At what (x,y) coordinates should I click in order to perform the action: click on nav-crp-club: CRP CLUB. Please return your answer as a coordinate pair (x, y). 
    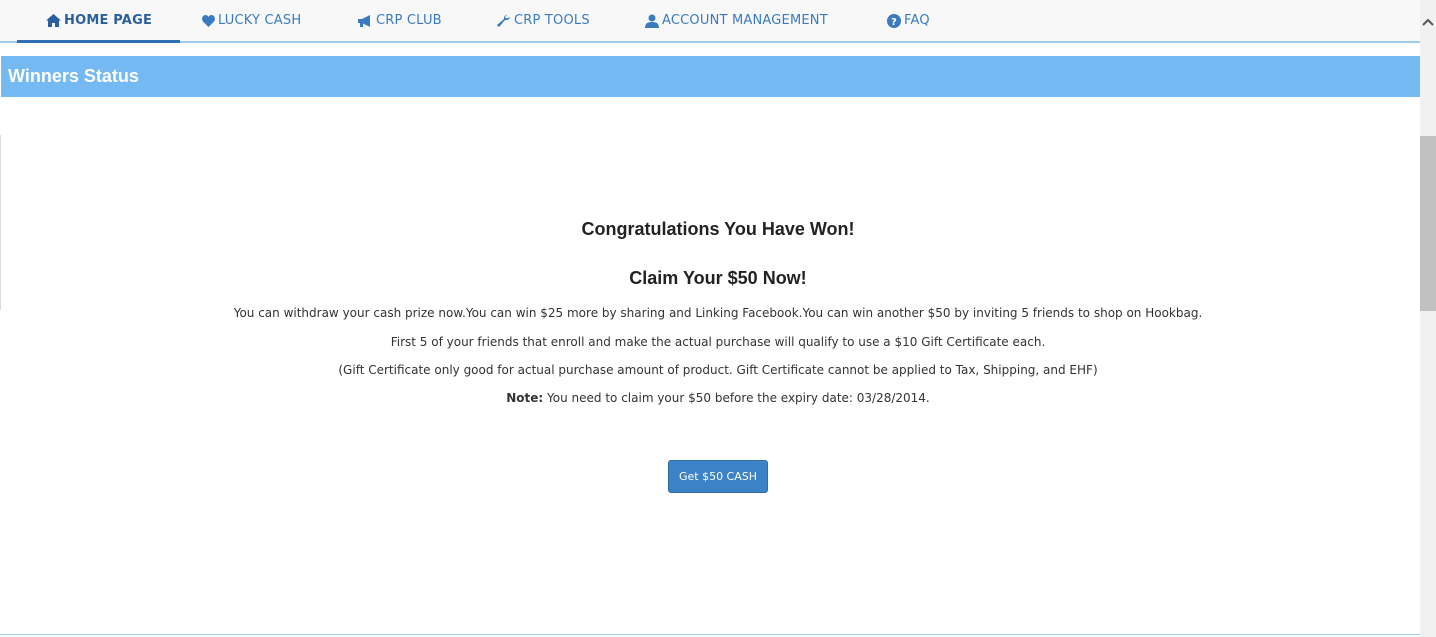
    Looking at the image, I should click on (399, 20).